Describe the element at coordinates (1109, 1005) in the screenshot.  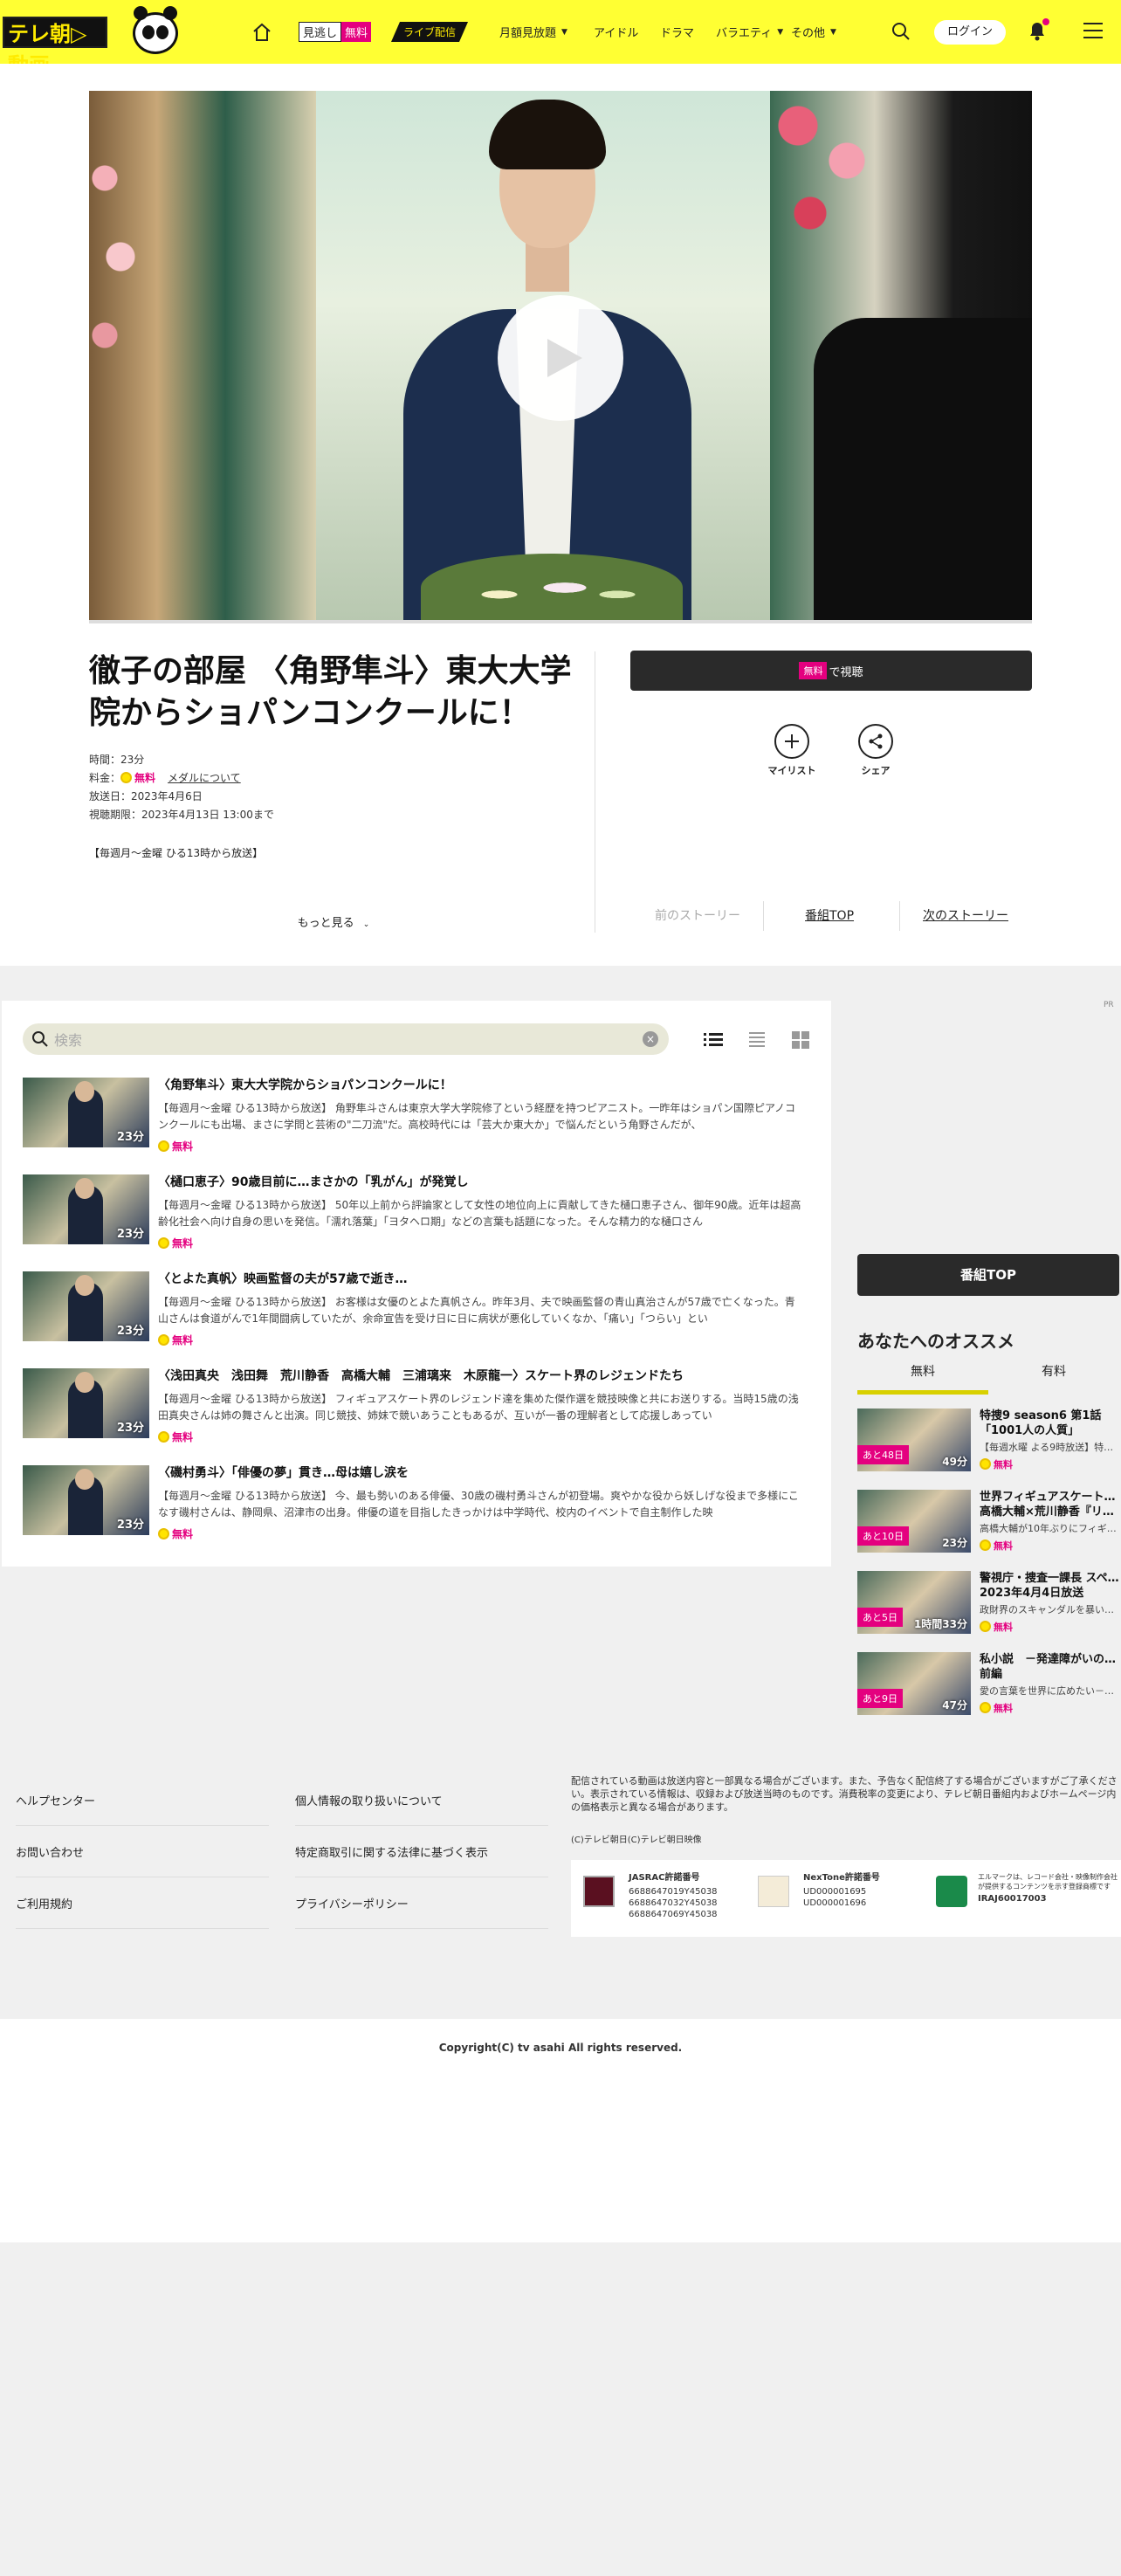
I see `pr-label: PR` at that location.